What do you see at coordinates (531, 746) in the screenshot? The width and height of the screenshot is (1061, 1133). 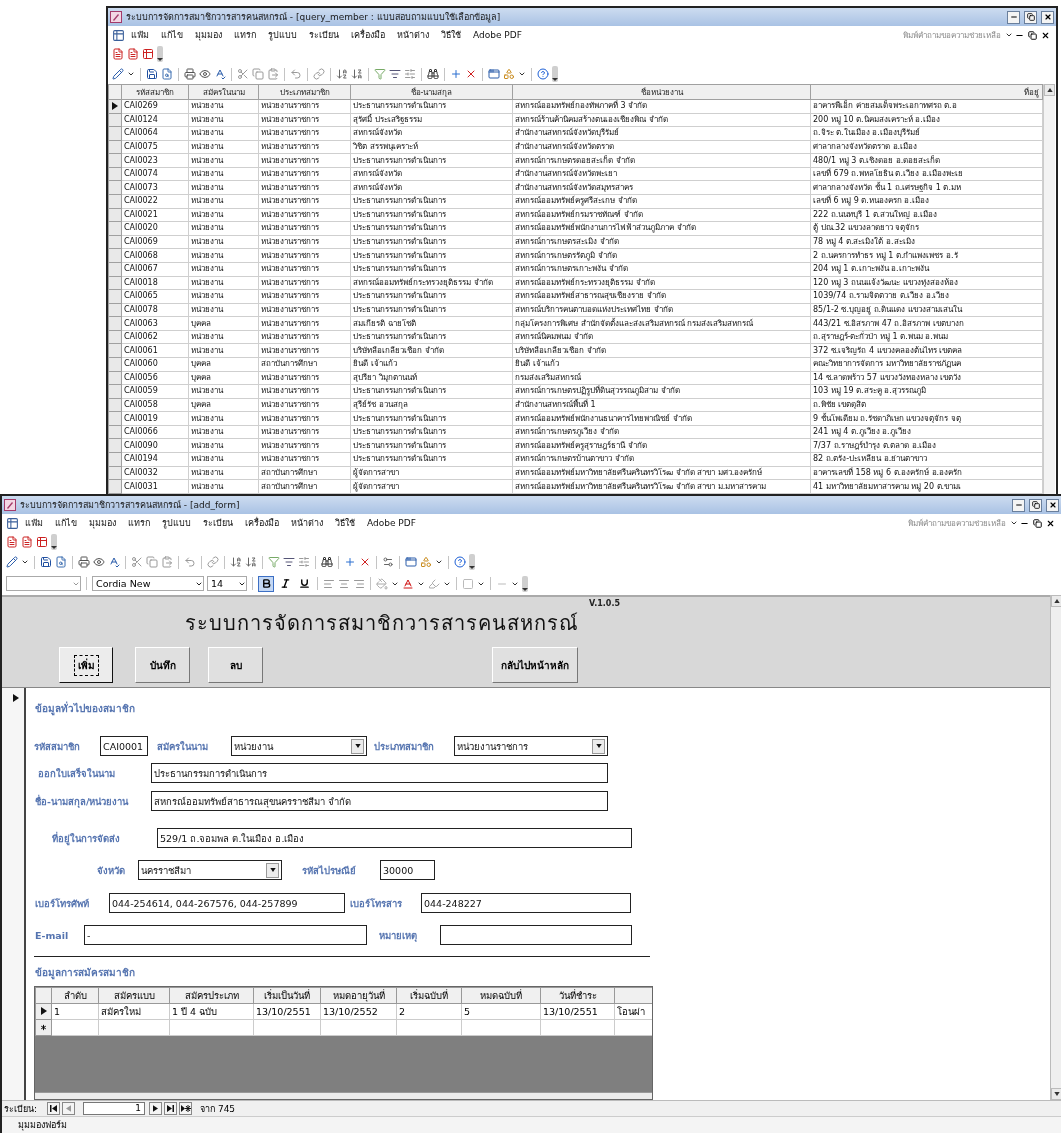 I see `dropdown-field: หน่วยงานราชการ` at bounding box center [531, 746].